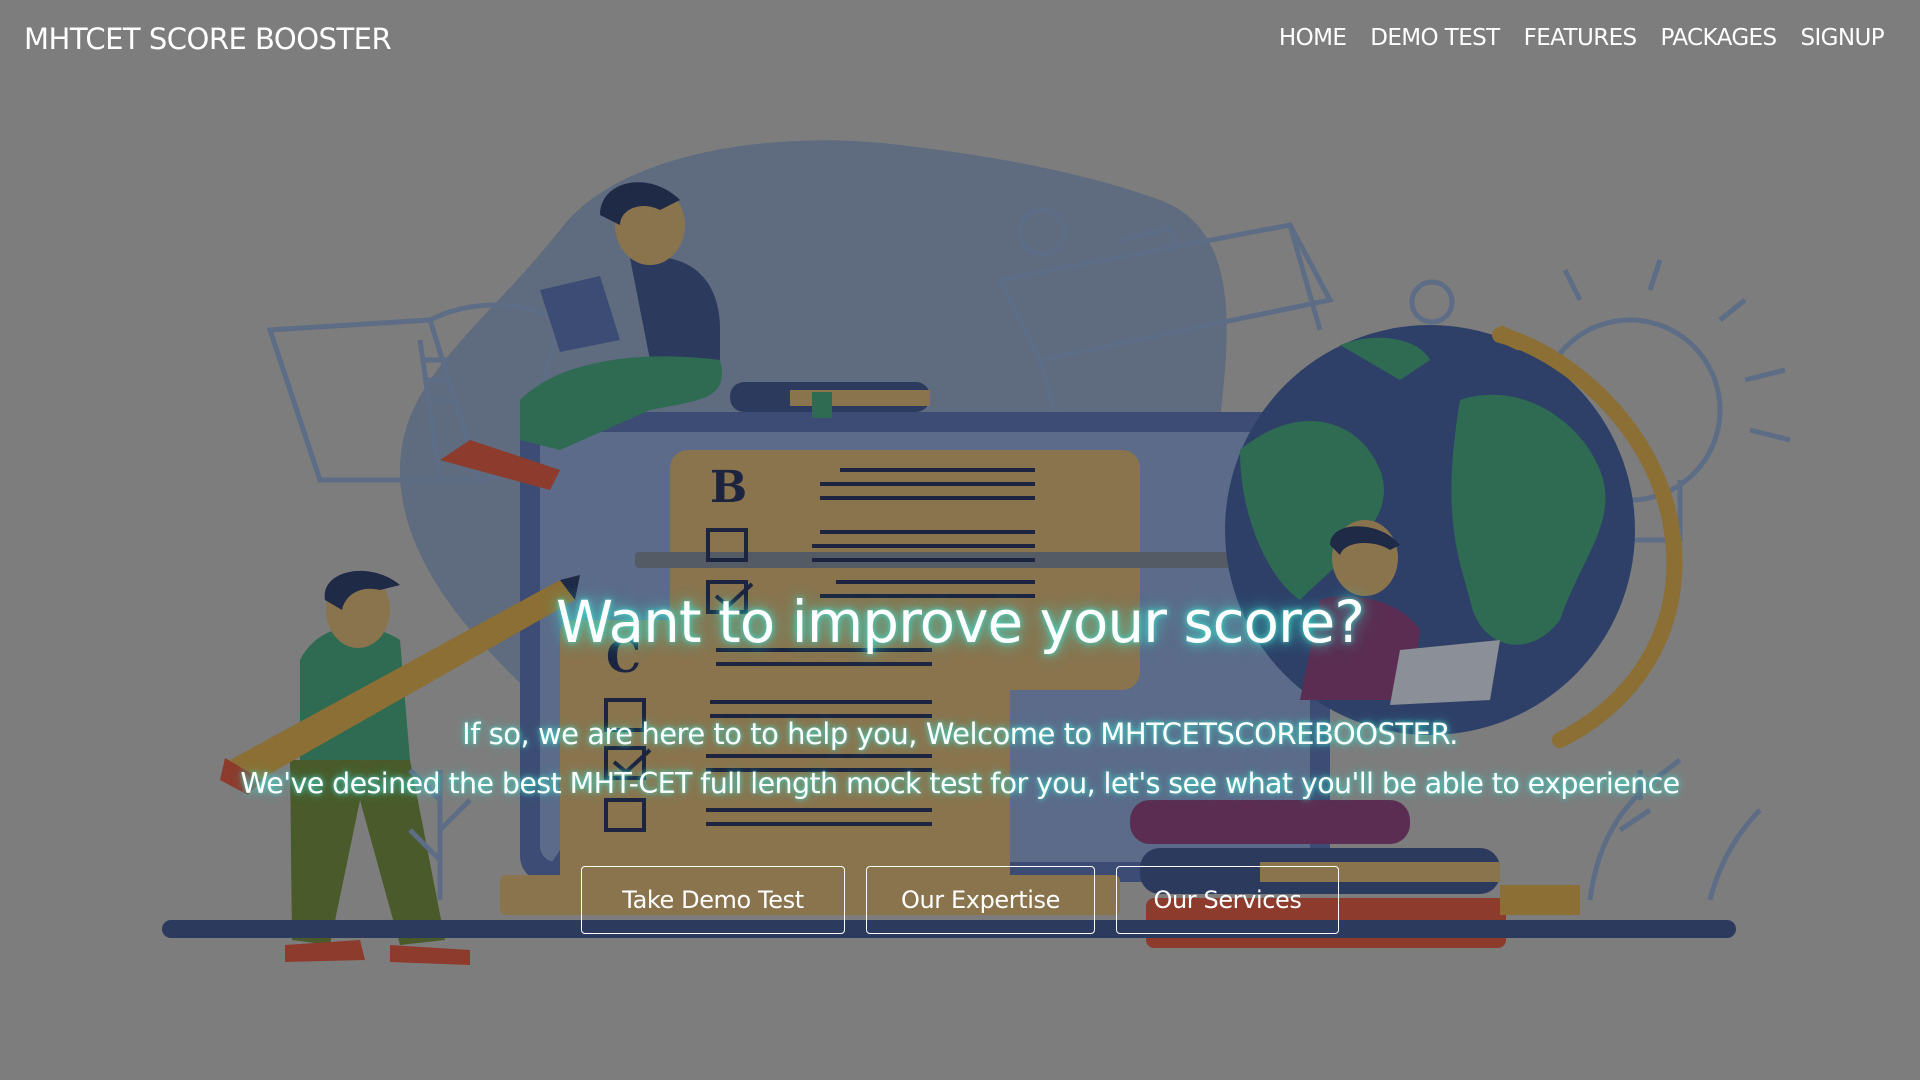 The width and height of the screenshot is (1920, 1080). What do you see at coordinates (1719, 38) in the screenshot?
I see `nav-packages: PACKAGES` at bounding box center [1719, 38].